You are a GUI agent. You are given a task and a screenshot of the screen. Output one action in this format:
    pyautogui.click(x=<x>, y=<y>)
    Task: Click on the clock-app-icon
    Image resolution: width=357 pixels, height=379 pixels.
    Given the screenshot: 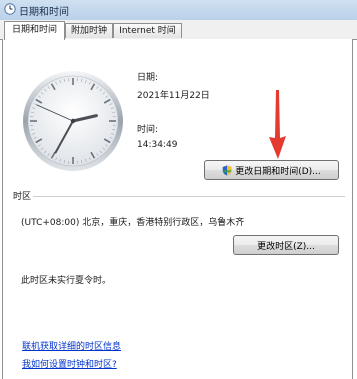 What is the action you would take?
    pyautogui.click(x=10, y=9)
    